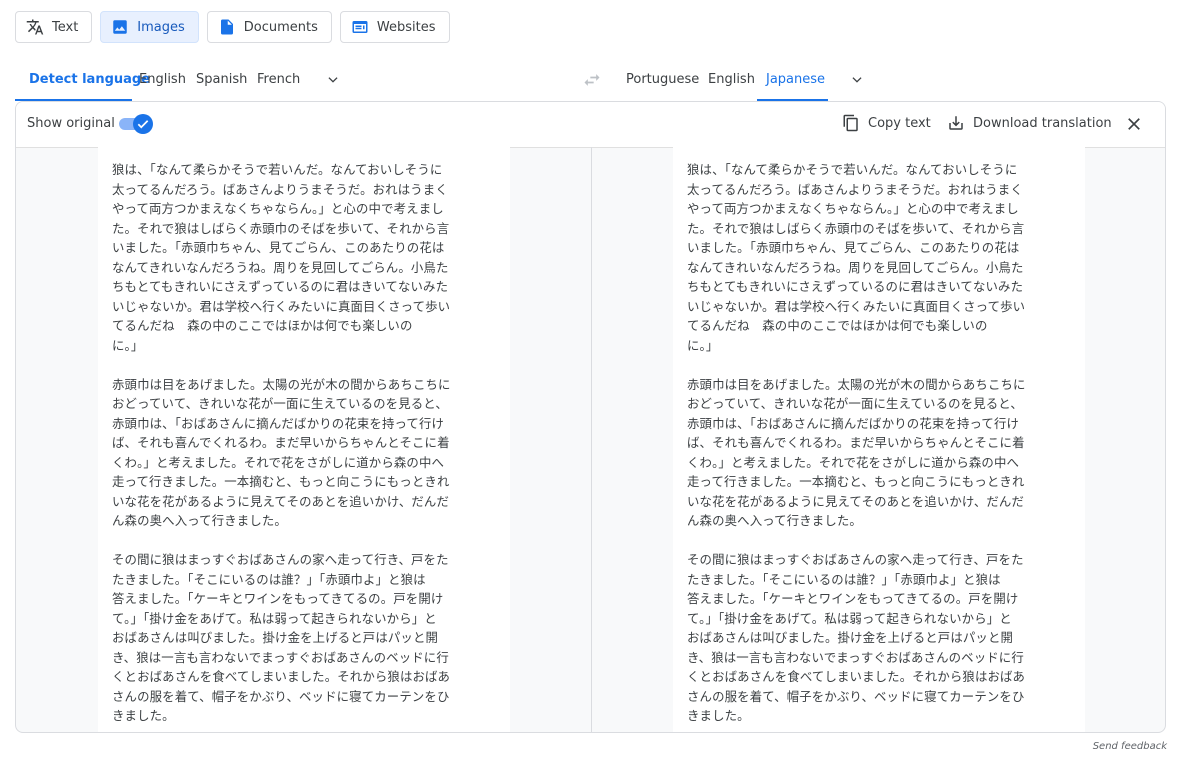 Image resolution: width=1186 pixels, height=765 pixels. Describe the element at coordinates (89, 79) in the screenshot. I see `source-lang-detect: Detect language` at that location.